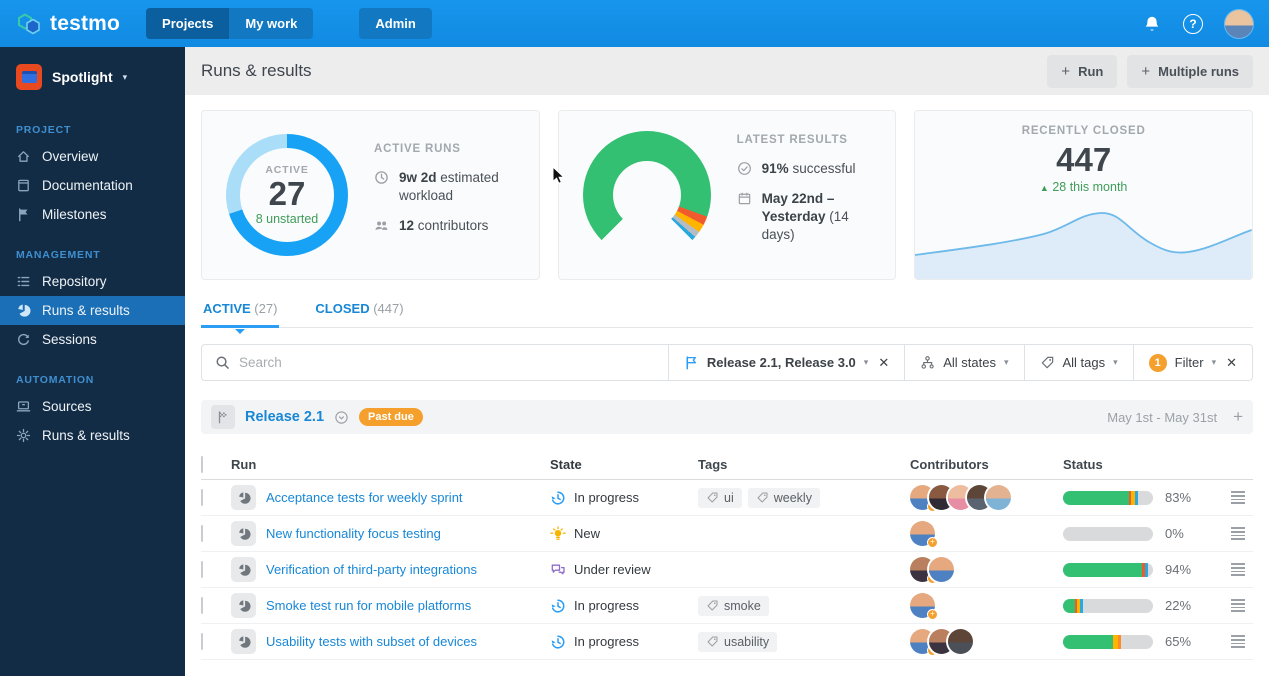  What do you see at coordinates (1084, 159) in the screenshot?
I see `recently-closed-value: 447` at bounding box center [1084, 159].